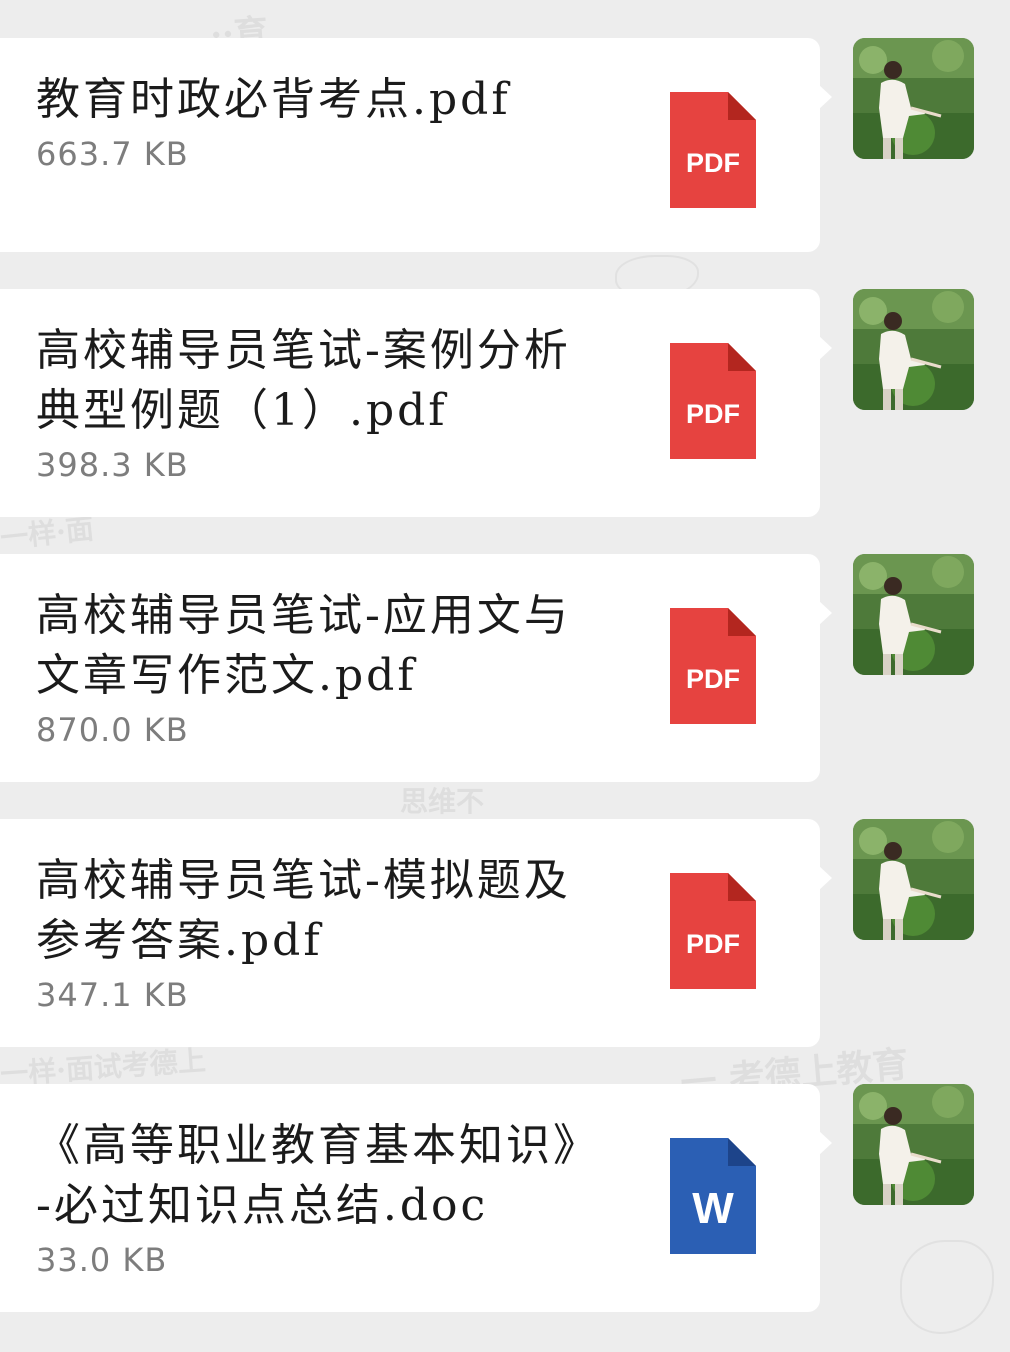  I want to click on file-size: 663.7 KB, so click(112, 154).